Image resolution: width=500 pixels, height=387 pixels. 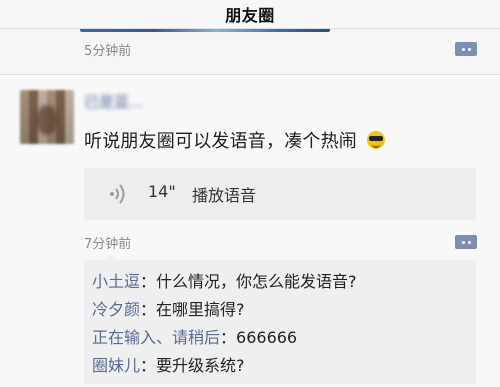 I want to click on voice-duration: 14", so click(x=162, y=191).